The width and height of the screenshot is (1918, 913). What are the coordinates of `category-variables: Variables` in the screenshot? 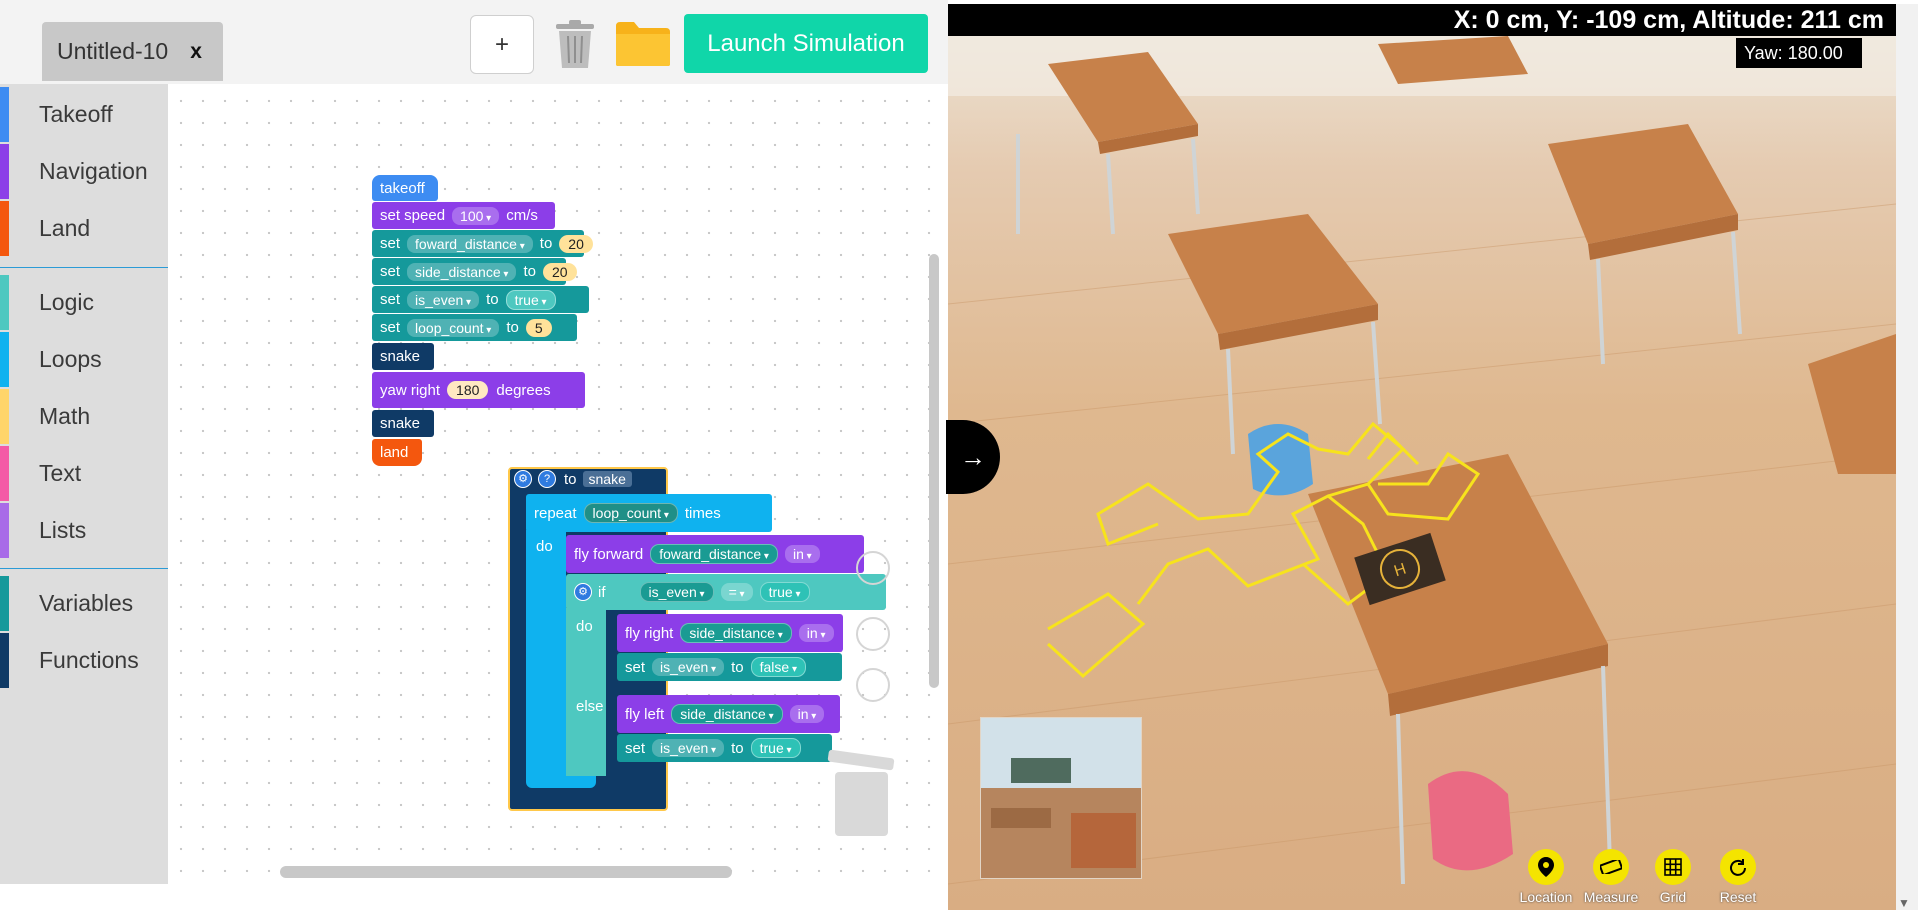 It's located at (84, 603).